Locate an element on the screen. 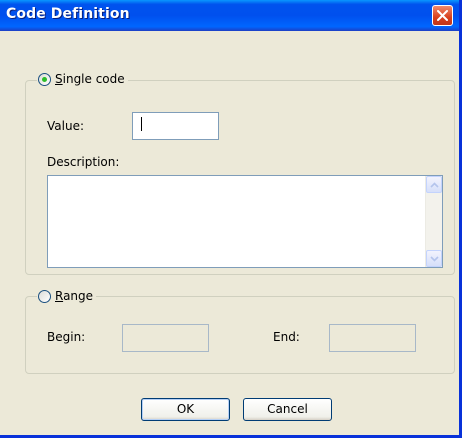 This screenshot has width=462, height=438. description-scrollbar is located at coordinates (433, 221).